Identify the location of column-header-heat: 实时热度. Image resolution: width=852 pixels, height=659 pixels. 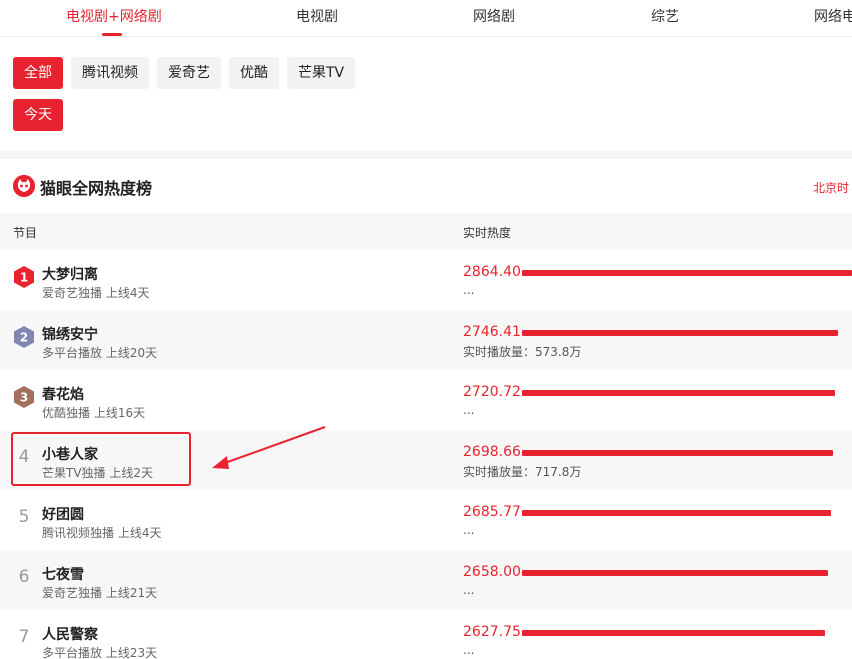
(487, 233).